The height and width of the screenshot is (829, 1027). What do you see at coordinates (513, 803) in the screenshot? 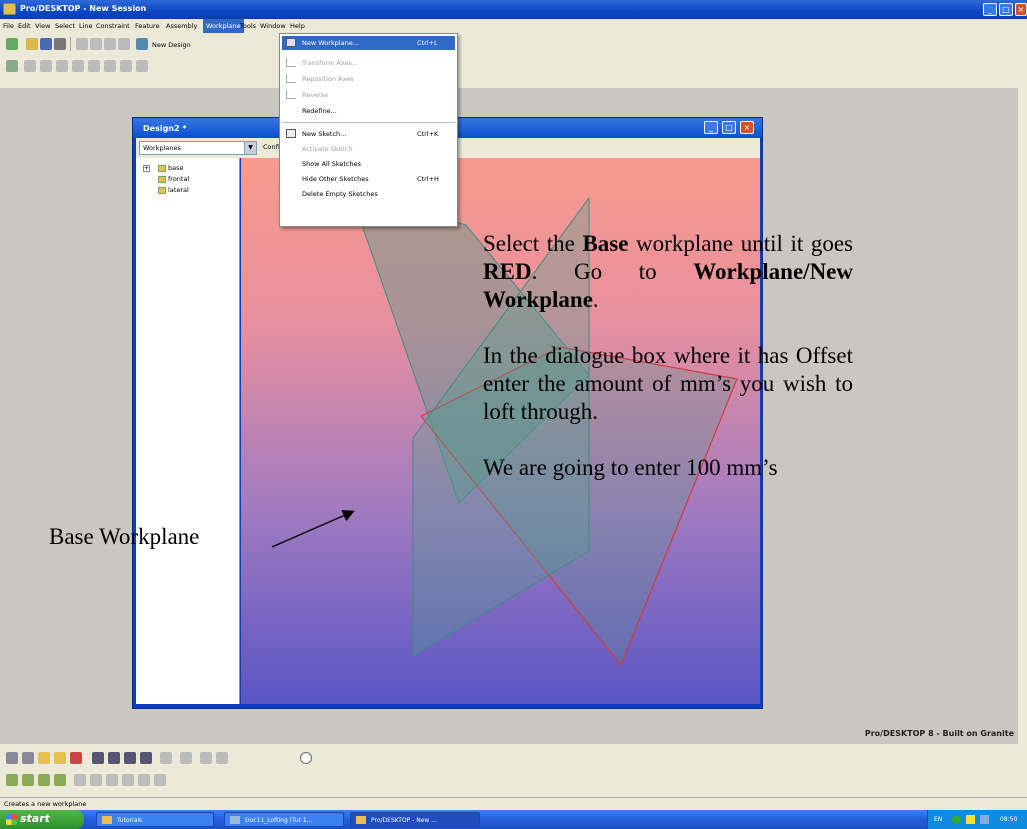
I see `statusbar: Creates a new workplane` at bounding box center [513, 803].